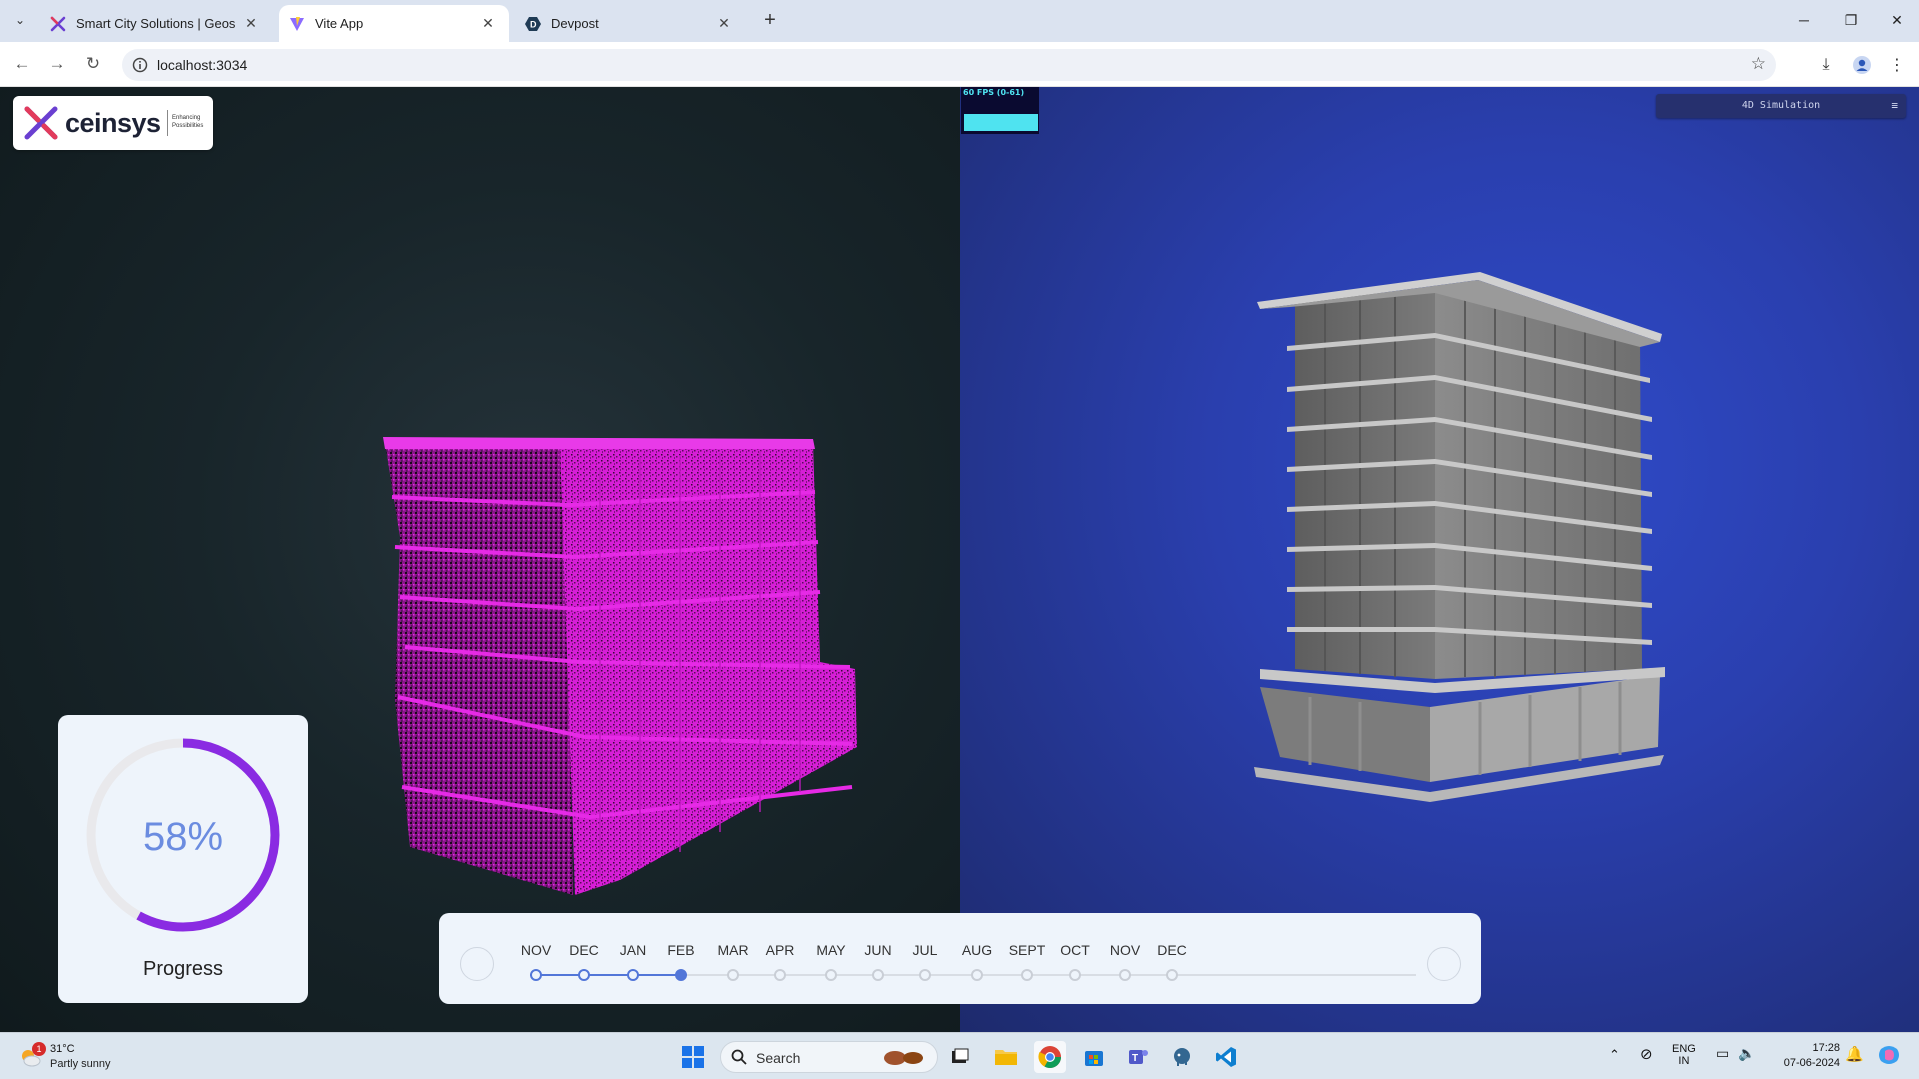  What do you see at coordinates (1897, 65) in the screenshot?
I see `menu-kebab-icon: ⋮` at bounding box center [1897, 65].